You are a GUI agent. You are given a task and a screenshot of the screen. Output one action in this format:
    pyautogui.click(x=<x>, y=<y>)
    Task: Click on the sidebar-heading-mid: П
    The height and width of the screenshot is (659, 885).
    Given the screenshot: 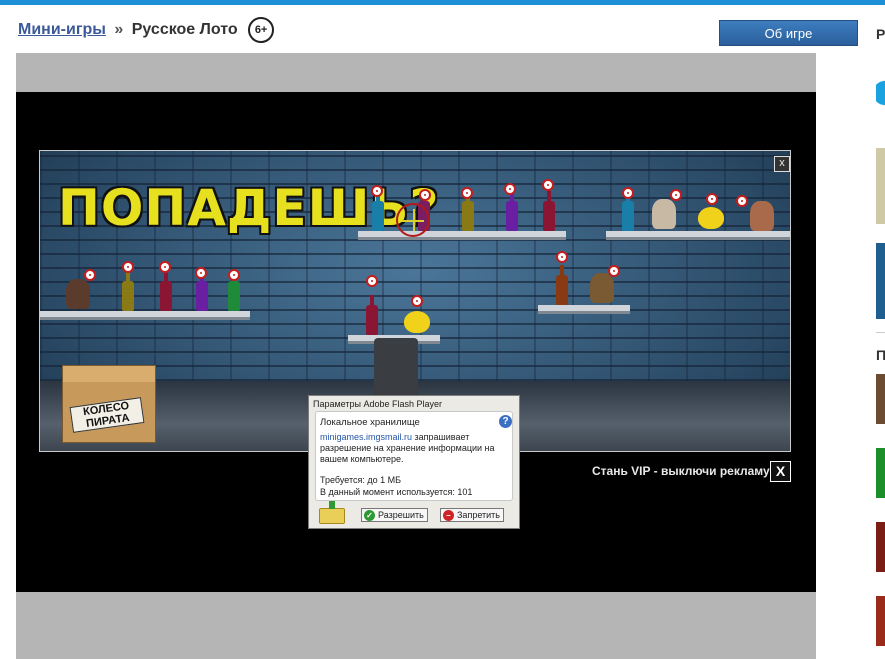 What is the action you would take?
    pyautogui.click(x=880, y=355)
    